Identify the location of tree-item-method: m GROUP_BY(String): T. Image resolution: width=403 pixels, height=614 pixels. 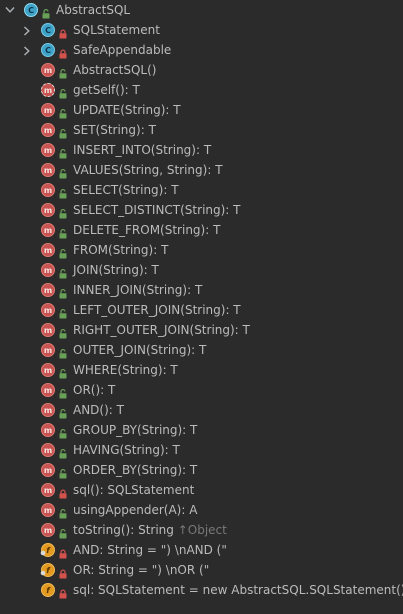
(201, 430).